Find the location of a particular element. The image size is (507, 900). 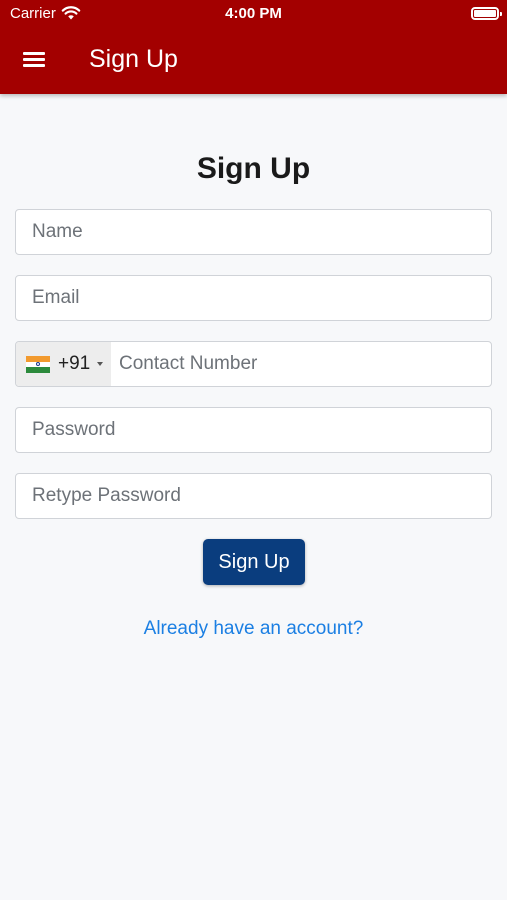

dial-code: +91 is located at coordinates (74, 363).